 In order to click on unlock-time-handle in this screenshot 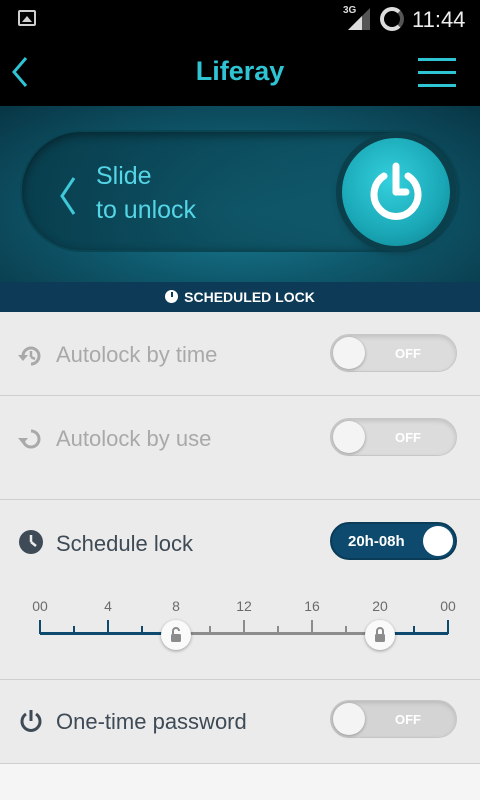, I will do `click(176, 635)`.